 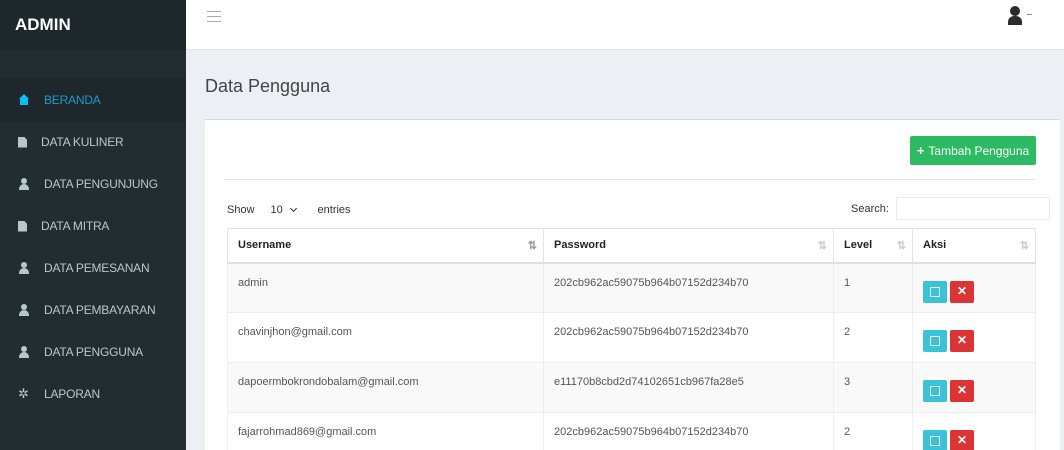 I want to click on sidebar-item-label: DATA PEMBAYARAN, so click(x=100, y=310).